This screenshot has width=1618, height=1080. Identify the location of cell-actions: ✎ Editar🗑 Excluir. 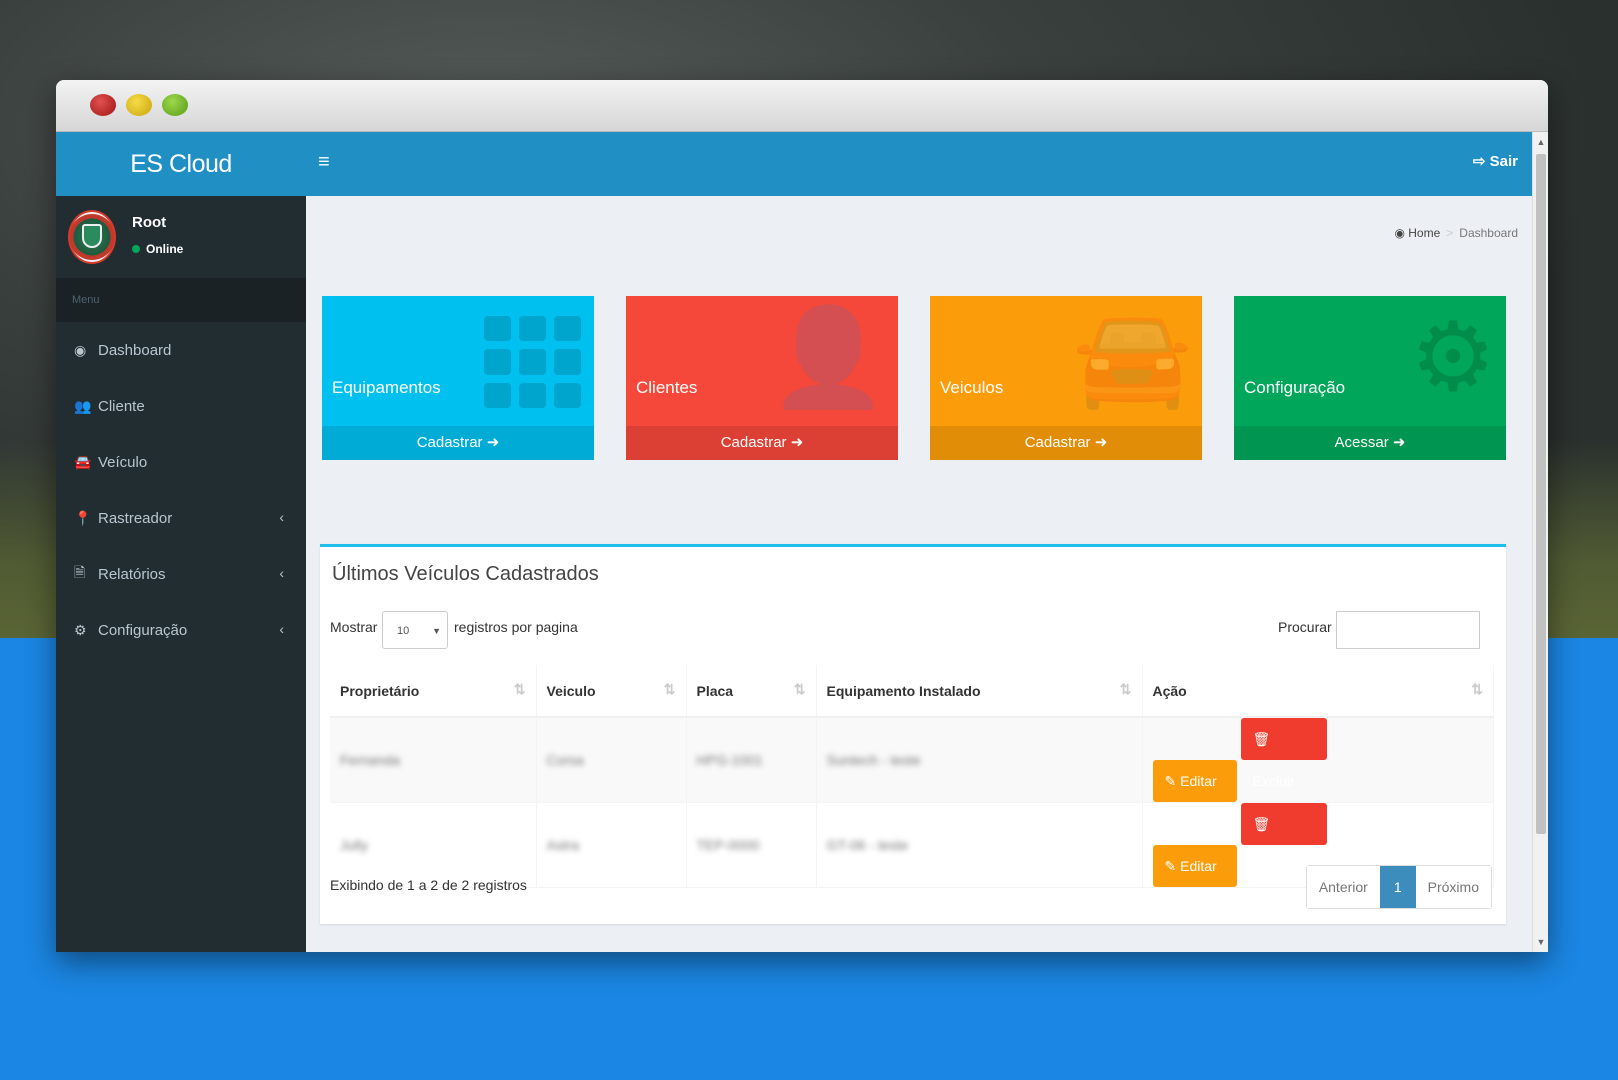
(1318, 760).